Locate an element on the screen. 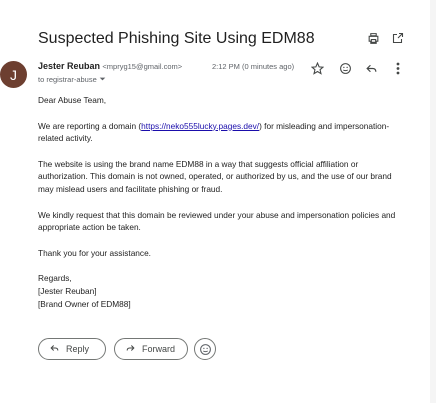  emoji-react-icon is located at coordinates (205, 349).